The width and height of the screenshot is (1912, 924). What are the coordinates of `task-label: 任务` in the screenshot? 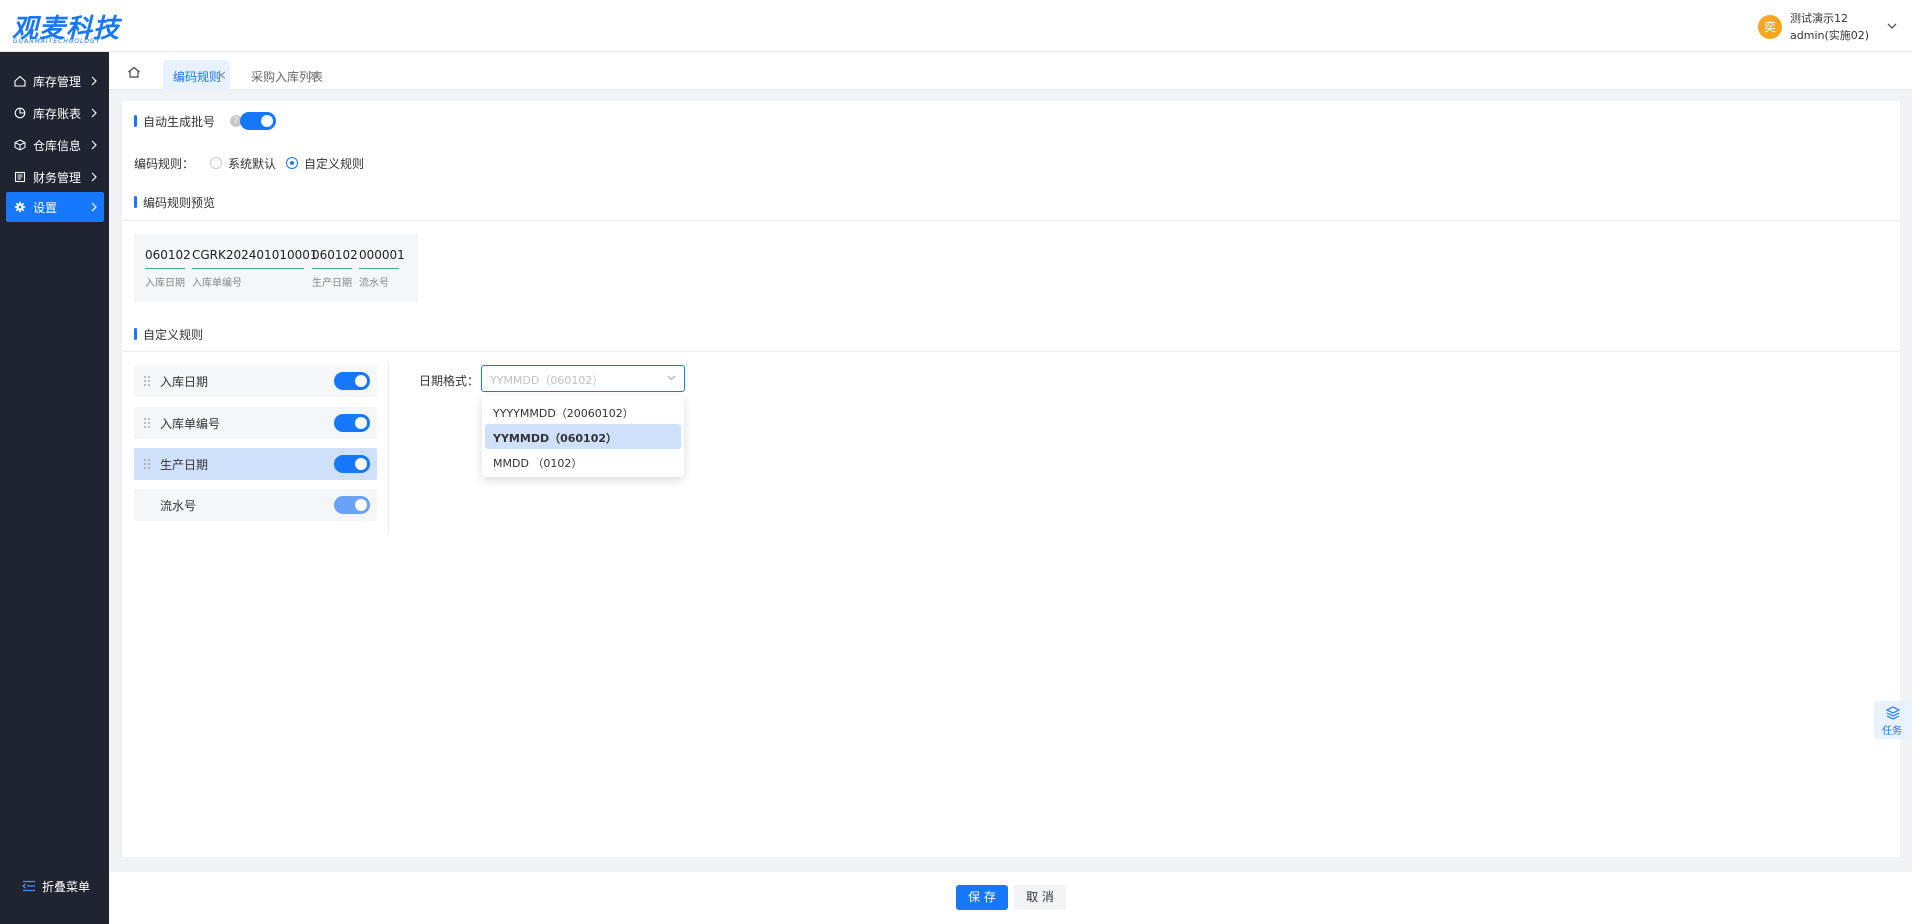 It's located at (1892, 731).